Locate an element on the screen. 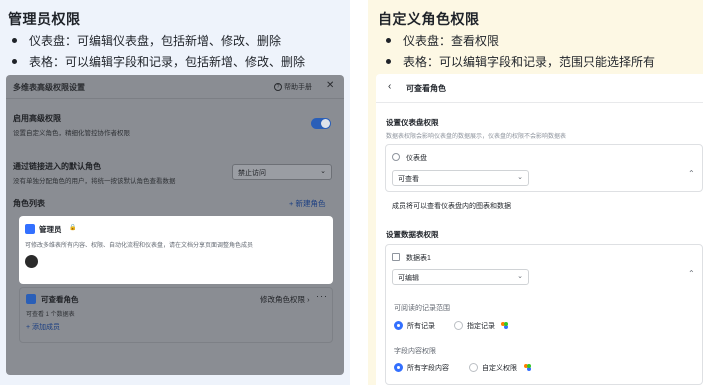 The width and height of the screenshot is (703, 385). right-bullet-2: 表格：可以编辑字段和记录，范围只能选择所有 is located at coordinates (520, 61).